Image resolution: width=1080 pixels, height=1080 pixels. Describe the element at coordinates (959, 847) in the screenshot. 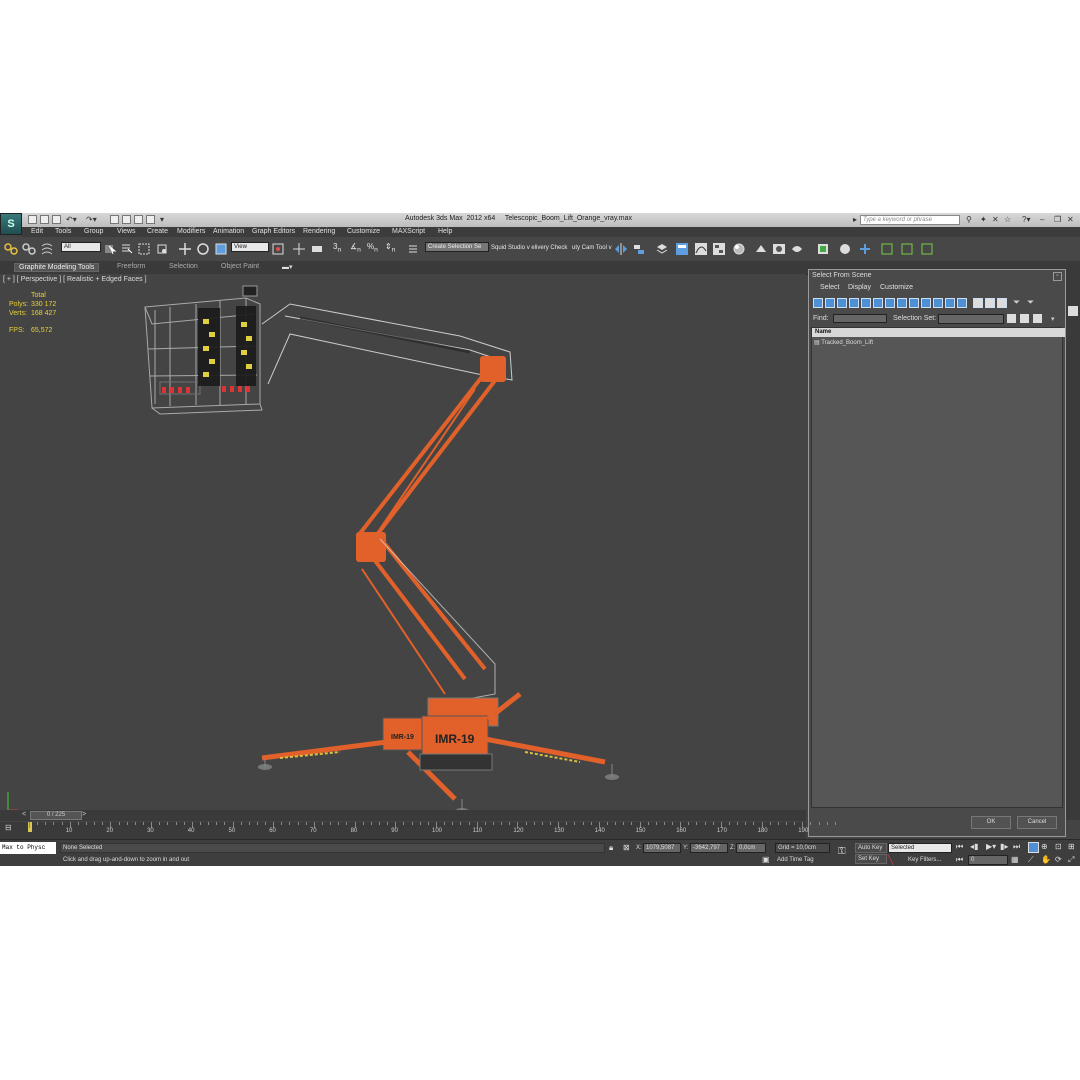

I see `go-to-start-icon: ⏮` at that location.